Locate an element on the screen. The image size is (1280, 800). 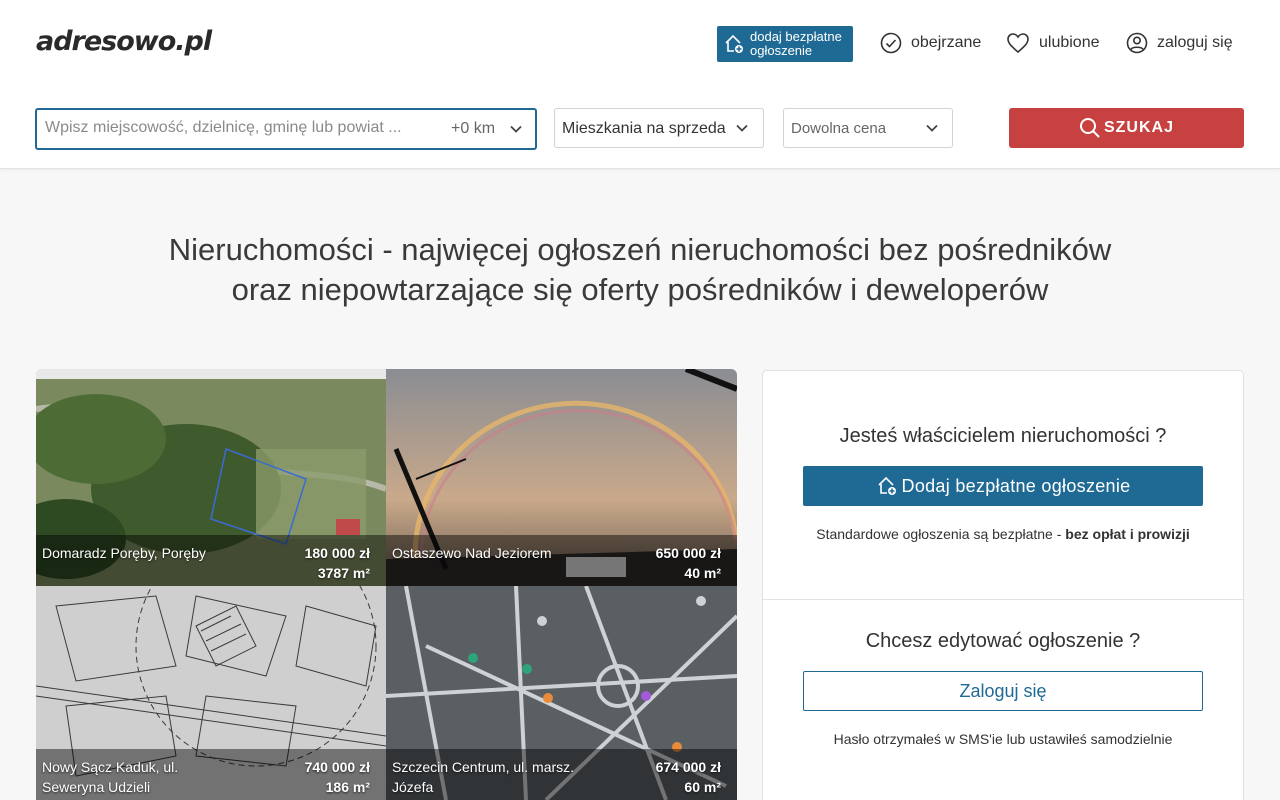
panel-login-button: Zaloguj się is located at coordinates (1003, 691).